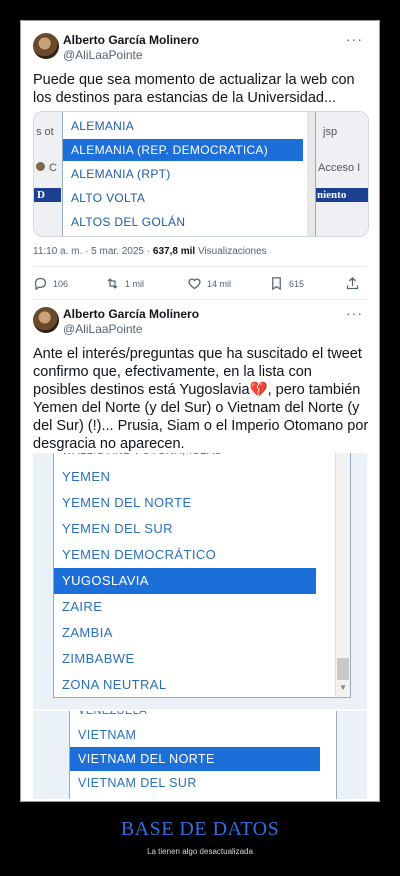  I want to click on blue-banner-left: D, so click(47, 195).